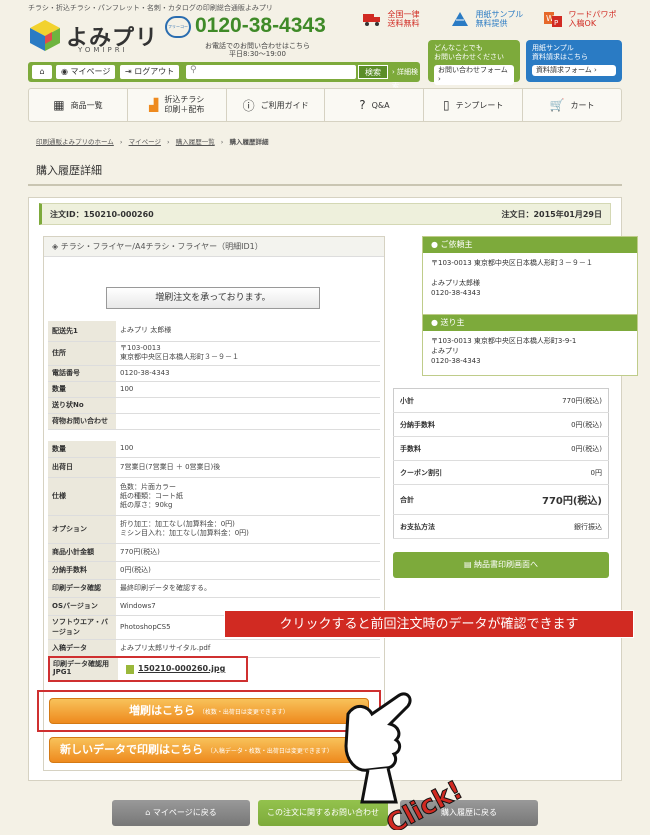 The width and height of the screenshot is (650, 835). Describe the element at coordinates (82, 353) in the screenshot. I see `row-key: 住所` at that location.